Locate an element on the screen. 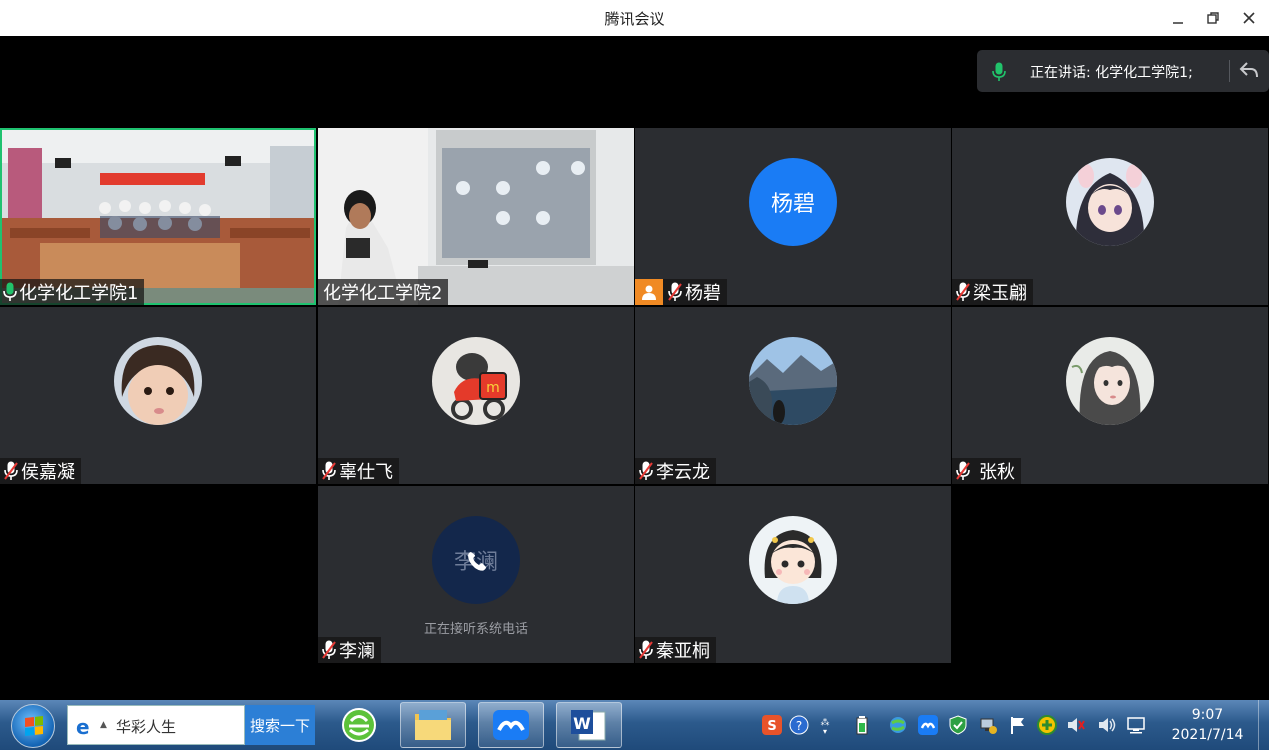 The image size is (1269, 750). windows-logo-icon is located at coordinates (34, 726).